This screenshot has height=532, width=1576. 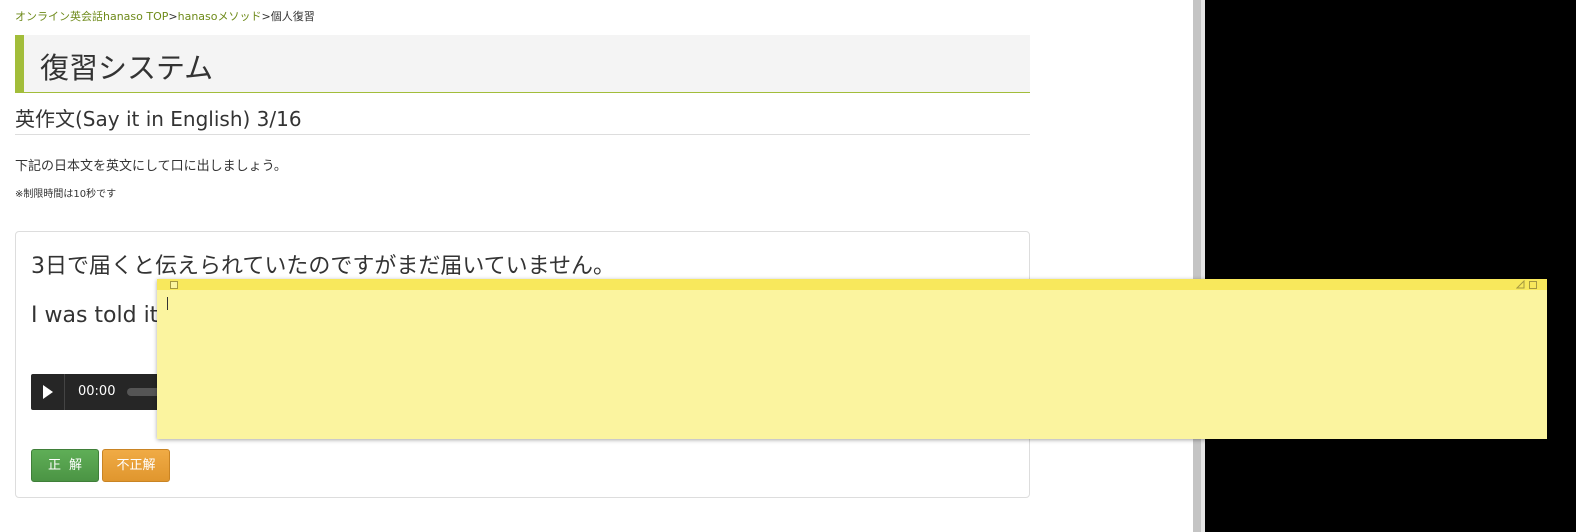 I want to click on play-icon, so click(x=48, y=392).